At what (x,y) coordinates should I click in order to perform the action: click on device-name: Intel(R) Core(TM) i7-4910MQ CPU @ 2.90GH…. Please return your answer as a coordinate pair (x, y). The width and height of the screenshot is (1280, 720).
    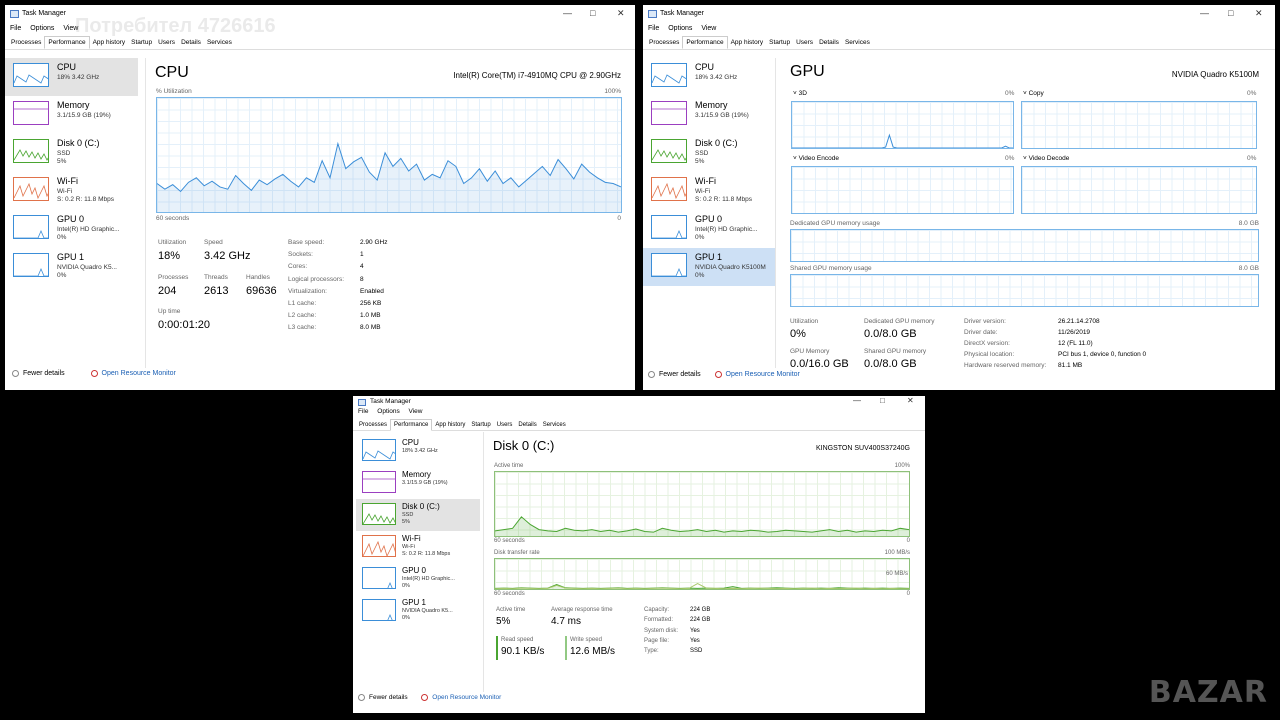
    Looking at the image, I should click on (537, 75).